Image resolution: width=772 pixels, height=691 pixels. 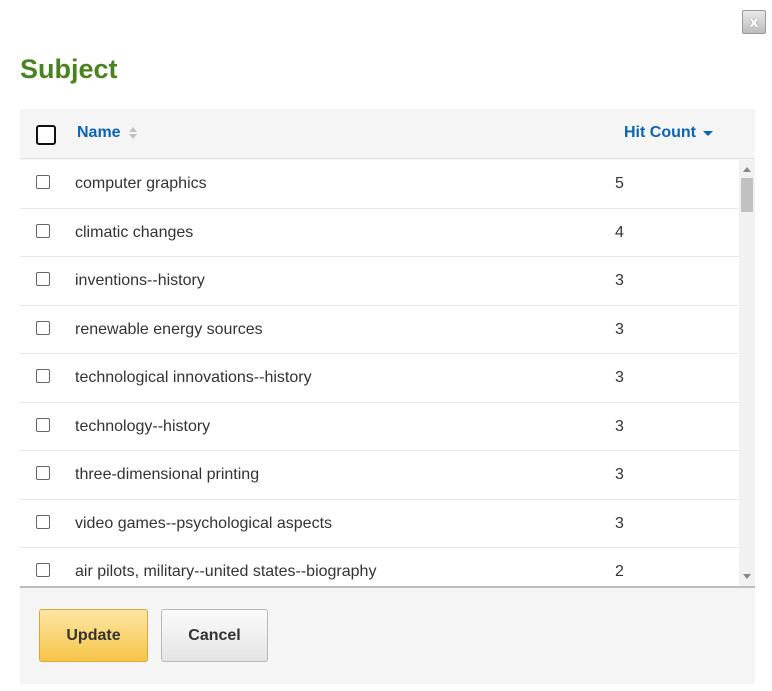 What do you see at coordinates (747, 169) in the screenshot?
I see `scroll-up-arrow-icon` at bounding box center [747, 169].